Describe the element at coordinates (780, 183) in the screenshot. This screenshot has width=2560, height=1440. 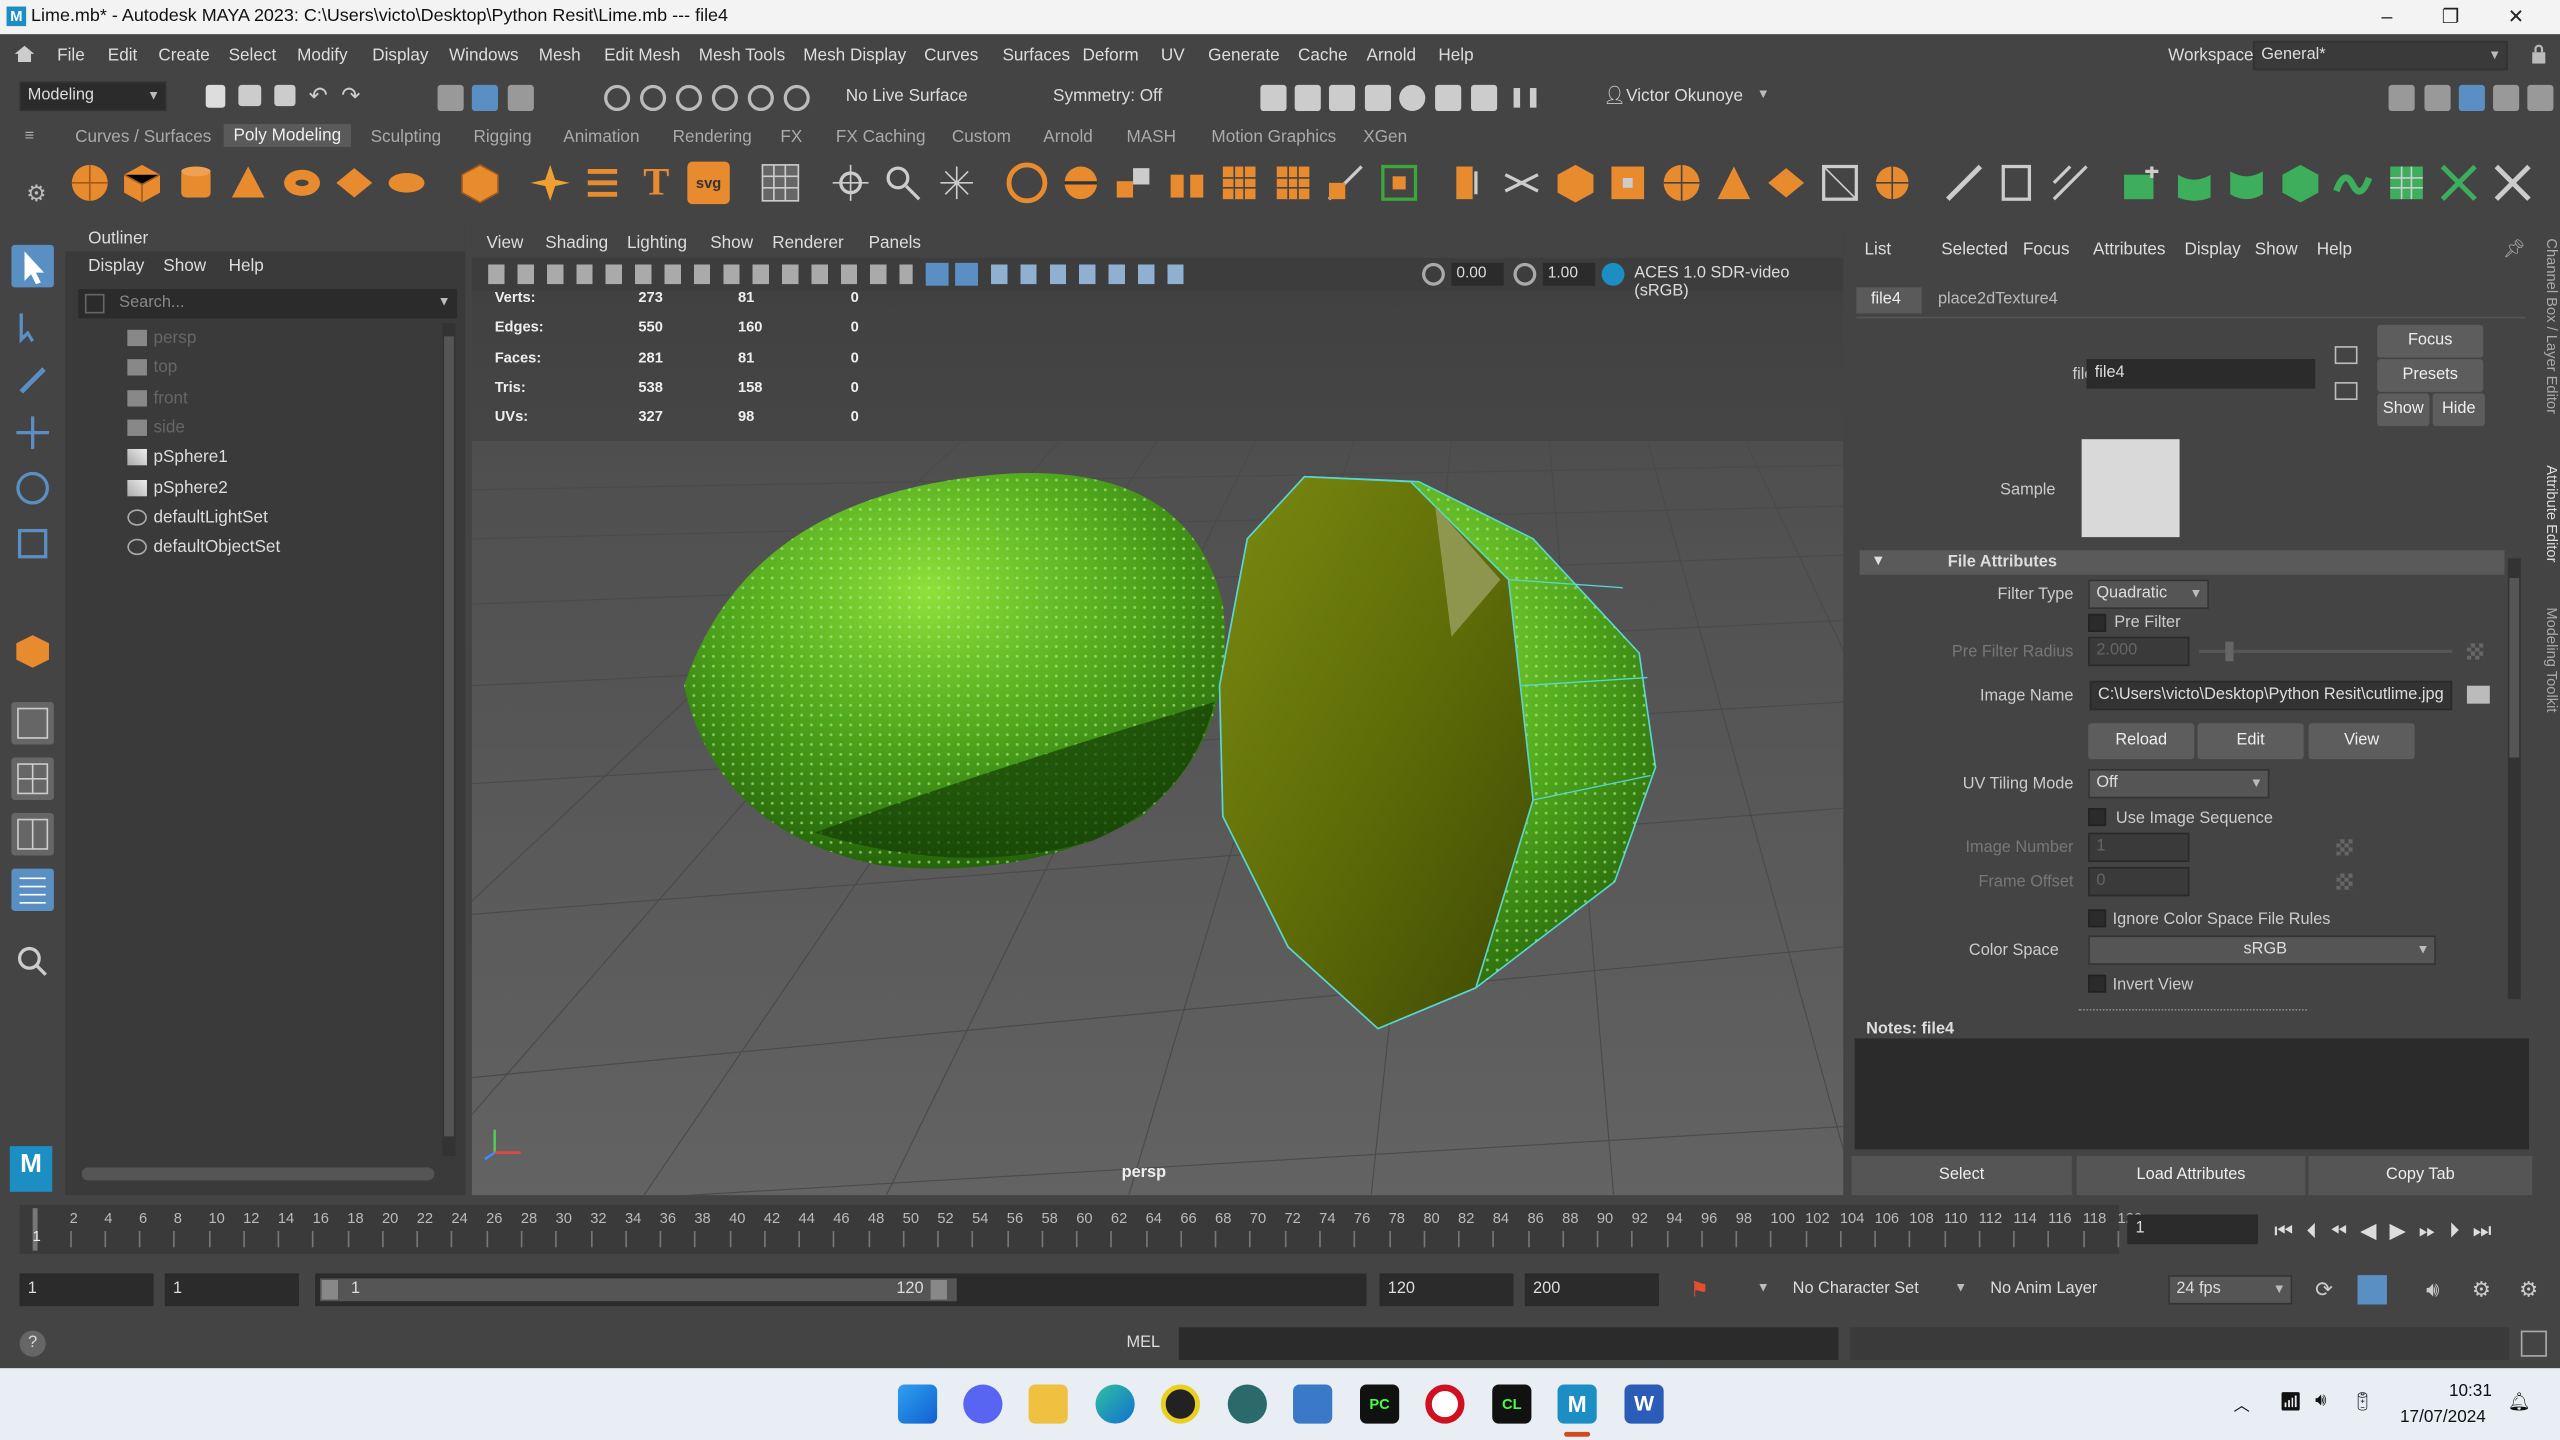
I see `uv-editor-icon` at that location.